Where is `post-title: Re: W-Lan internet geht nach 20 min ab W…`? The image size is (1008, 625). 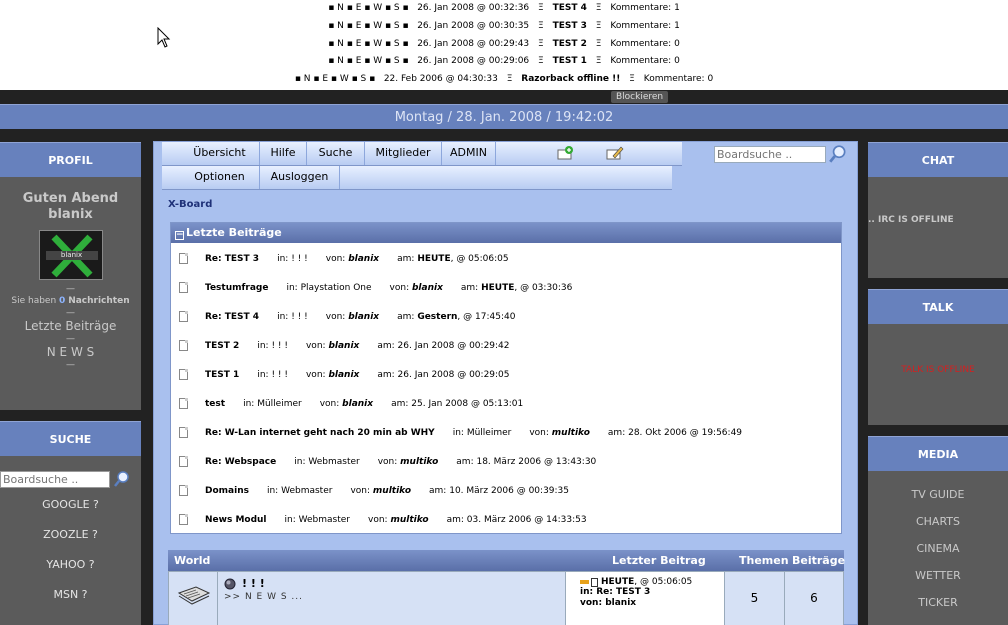 post-title: Re: W-Lan internet geht nach 20 min ab W… is located at coordinates (320, 433).